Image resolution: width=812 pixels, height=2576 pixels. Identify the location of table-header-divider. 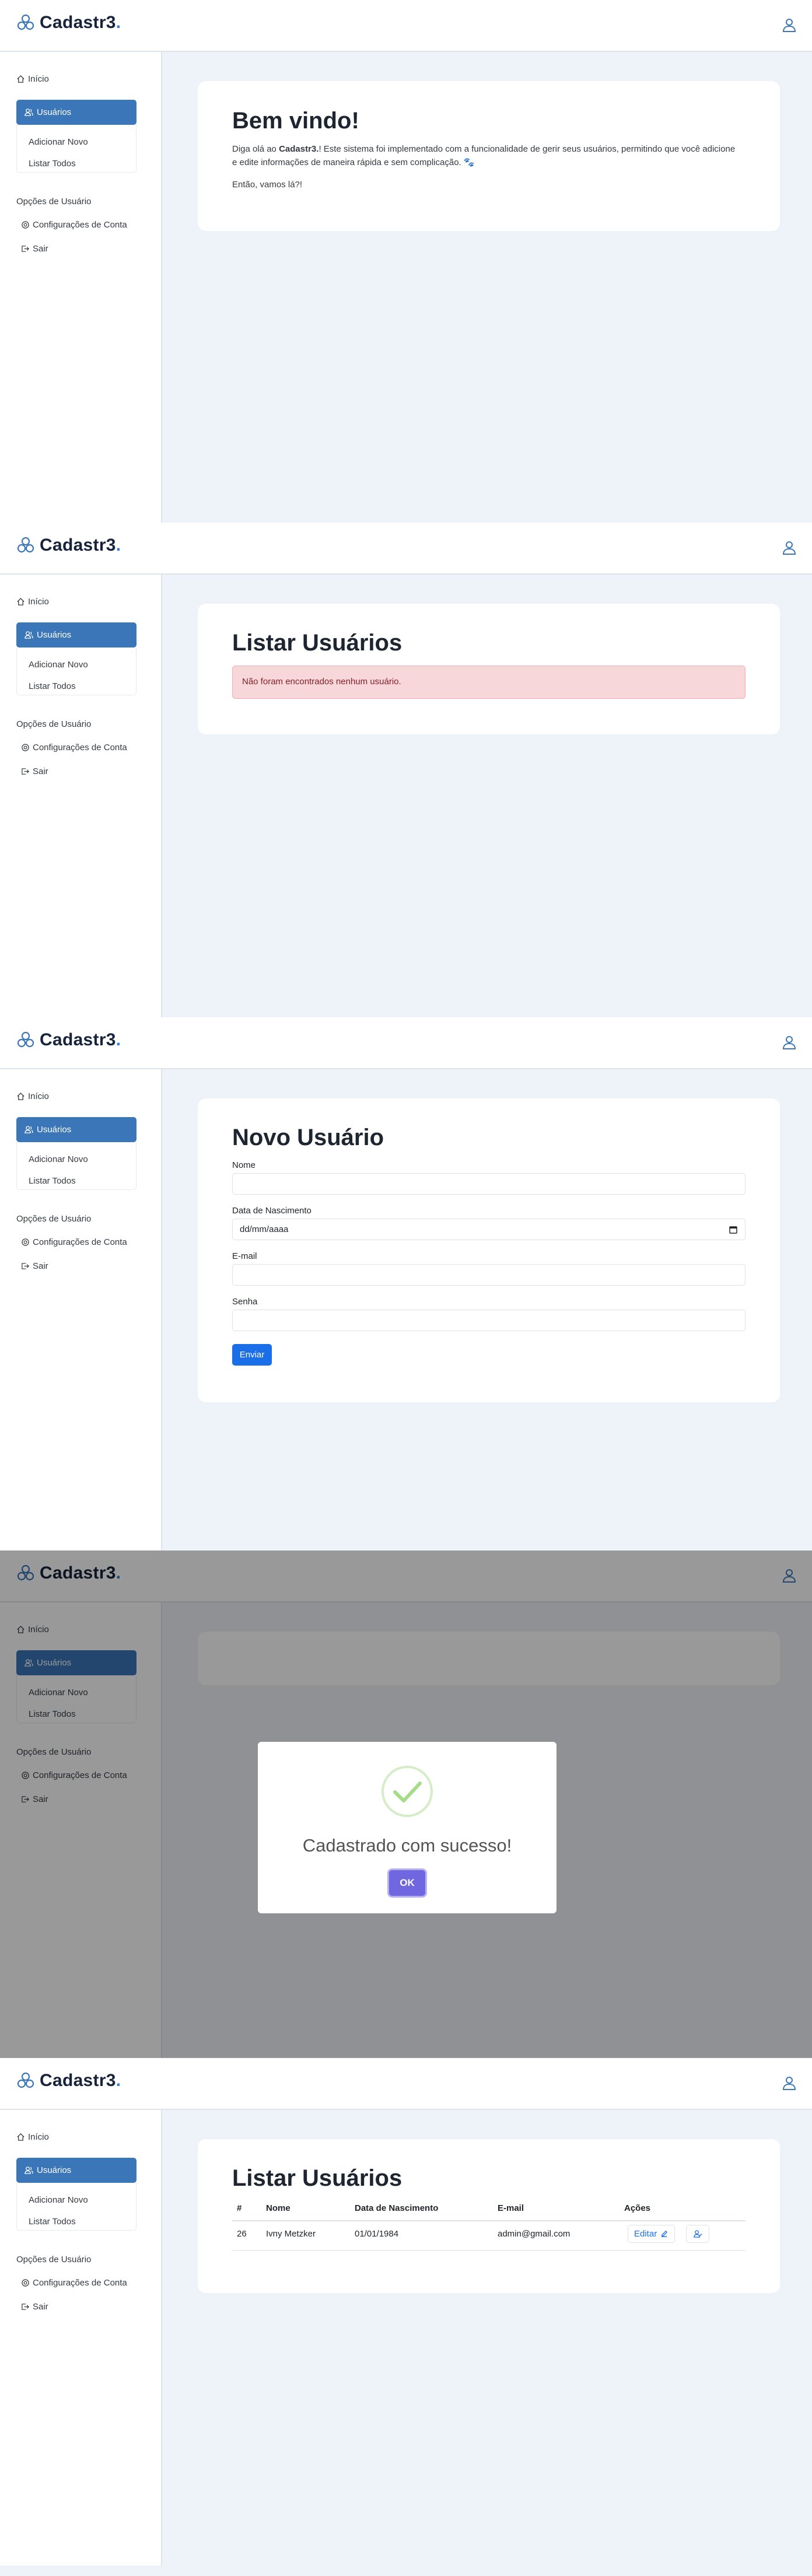
(489, 2220).